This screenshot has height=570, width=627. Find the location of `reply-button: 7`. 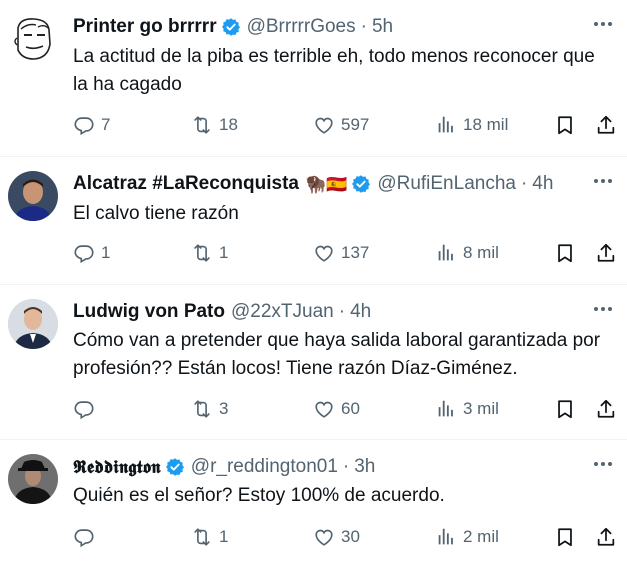

reply-button: 7 is located at coordinates (91, 125).